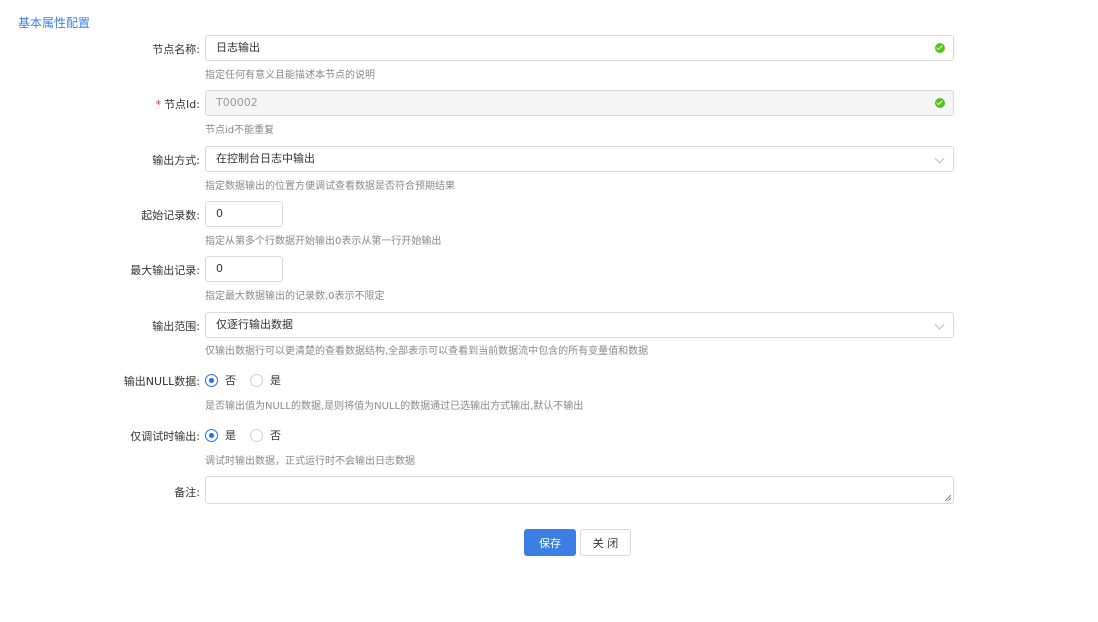 The image size is (1098, 622). Describe the element at coordinates (579, 48) in the screenshot. I see `node-name-input: 日志输出` at that location.